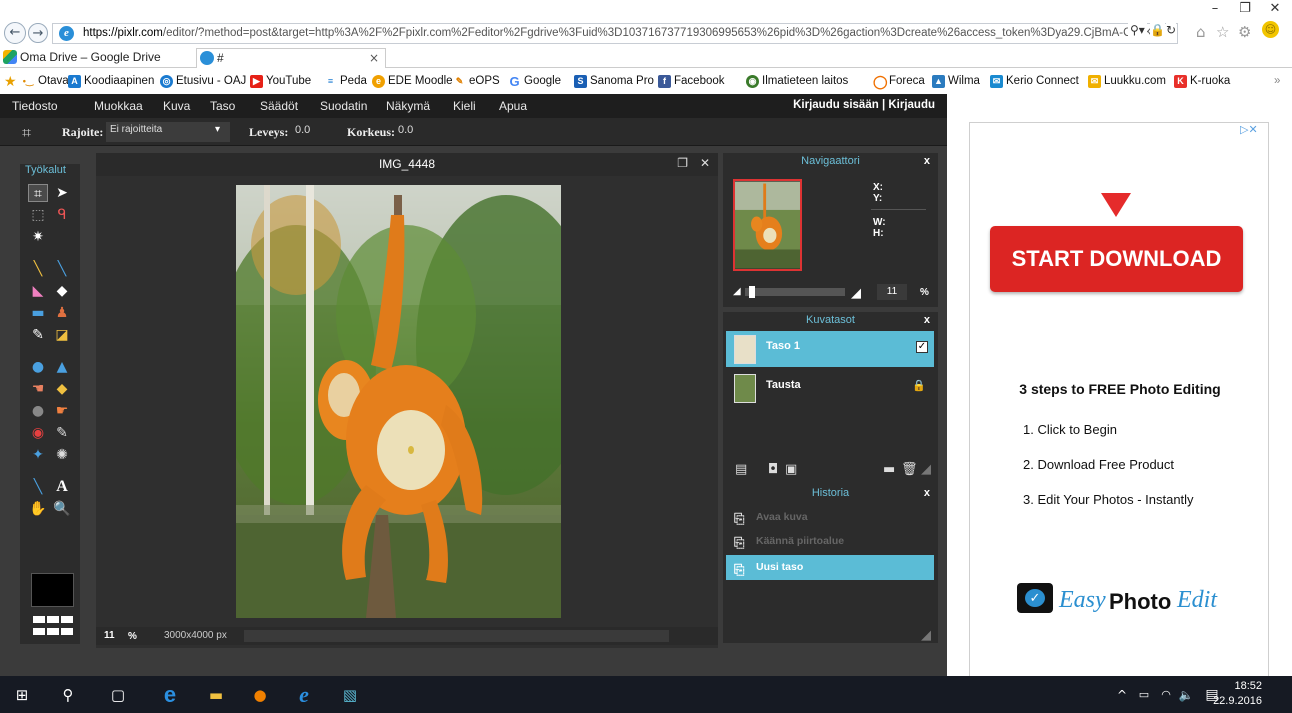  Describe the element at coordinates (170, 695) in the screenshot. I see `edge-icon: e` at that location.